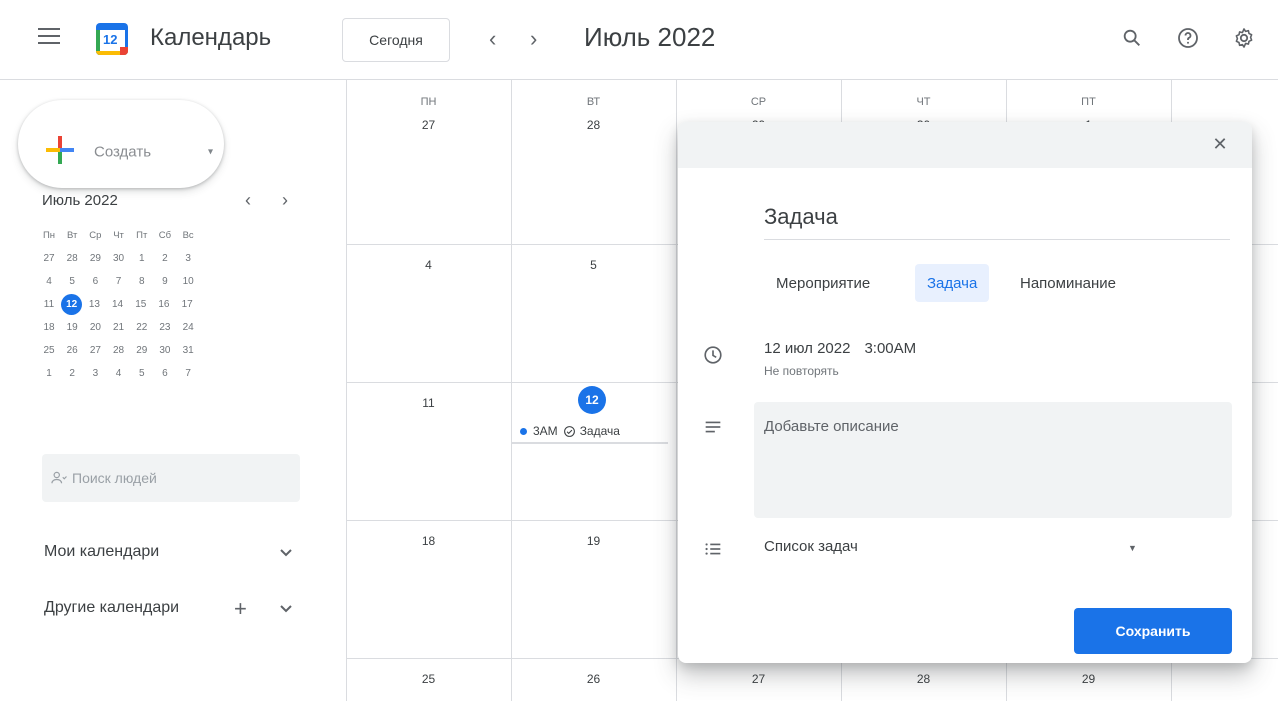  I want to click on day-number: 19, so click(594, 541).